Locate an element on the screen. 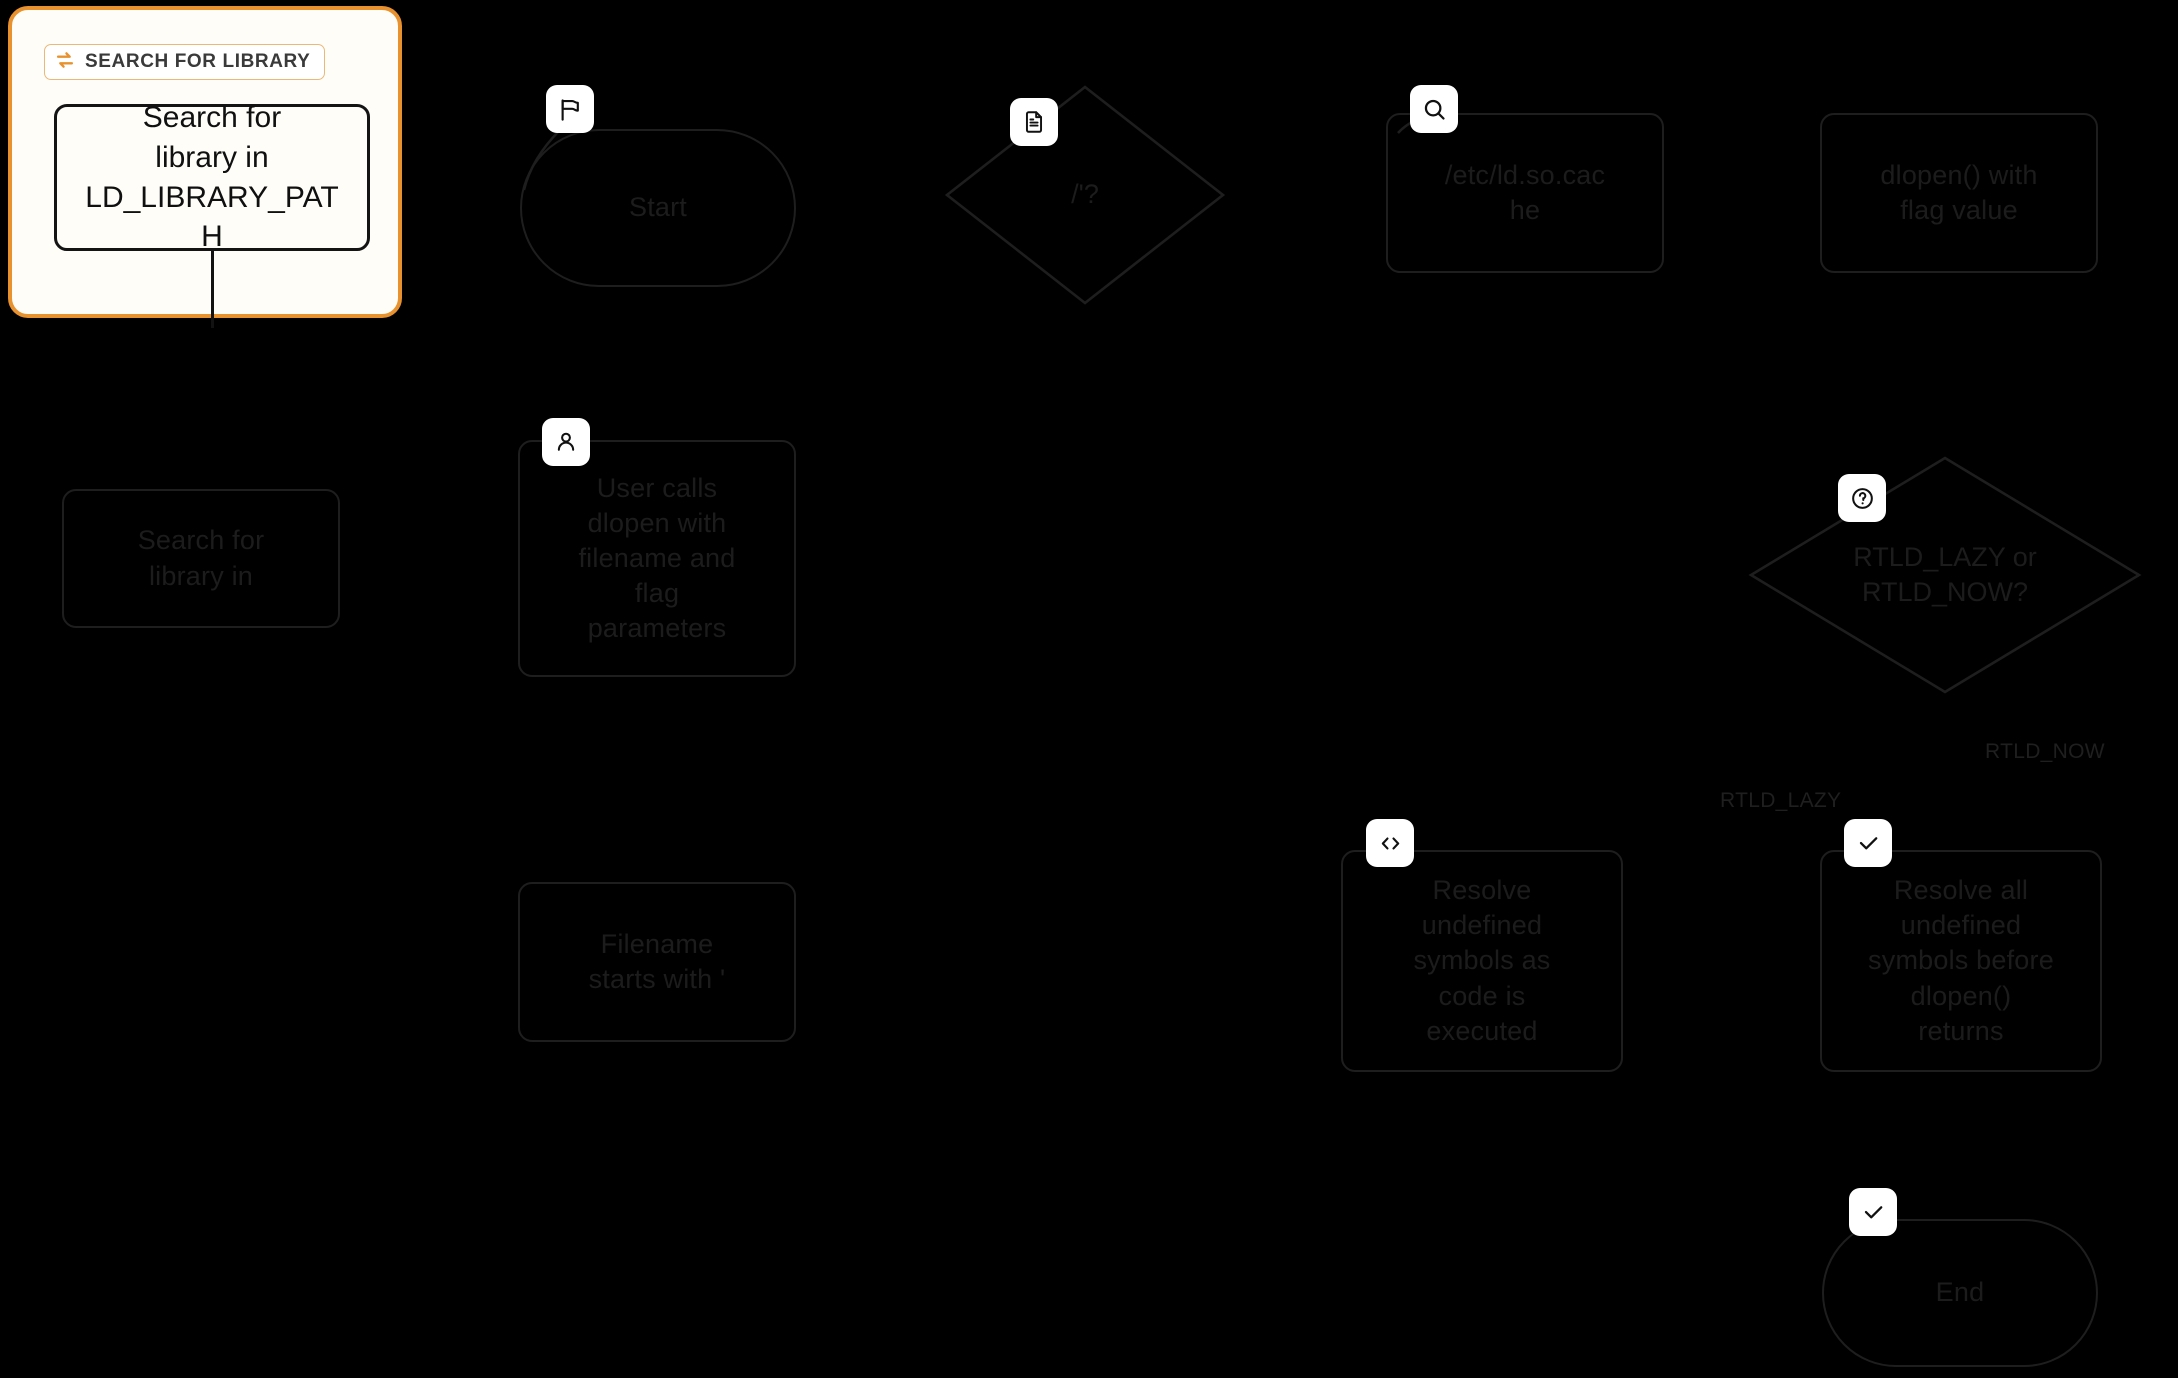  node-filename-starts-with-label: Filename starts with ' is located at coordinates (657, 961).